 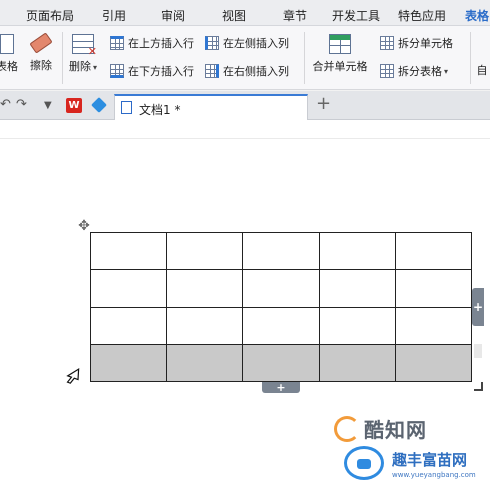 I want to click on insert-row-above-label: 在上方插入行, so click(x=161, y=43).